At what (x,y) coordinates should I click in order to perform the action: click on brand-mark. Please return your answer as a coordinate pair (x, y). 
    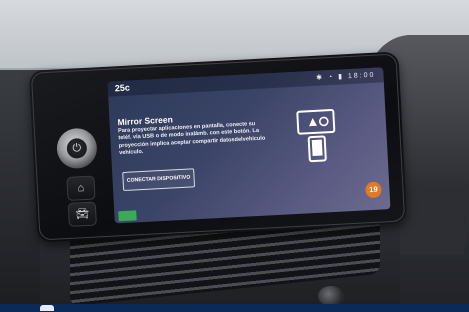
    Looking at the image, I should click on (47, 308).